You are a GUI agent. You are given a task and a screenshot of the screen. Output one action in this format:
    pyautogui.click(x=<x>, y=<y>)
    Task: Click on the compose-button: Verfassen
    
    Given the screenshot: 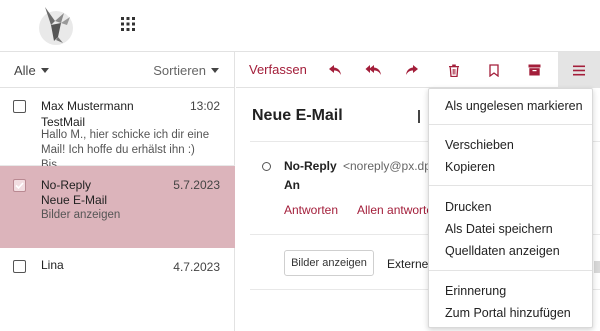 What is the action you would take?
    pyautogui.click(x=278, y=69)
    